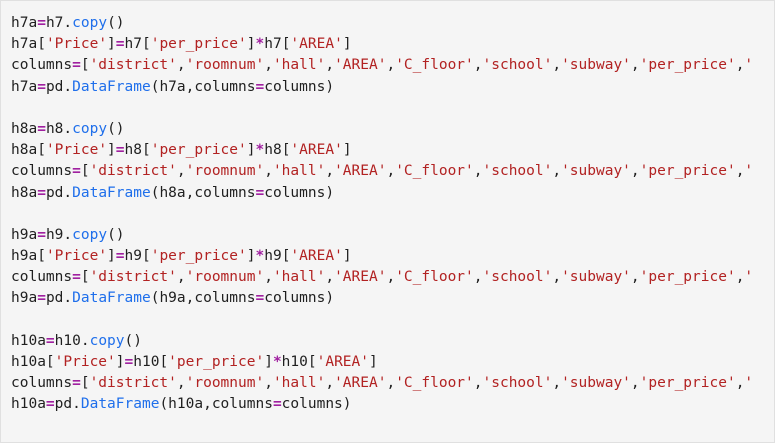 This screenshot has width=775, height=443. Describe the element at coordinates (382, 341) in the screenshot. I see `code-line: h10a=h10.copy()` at that location.